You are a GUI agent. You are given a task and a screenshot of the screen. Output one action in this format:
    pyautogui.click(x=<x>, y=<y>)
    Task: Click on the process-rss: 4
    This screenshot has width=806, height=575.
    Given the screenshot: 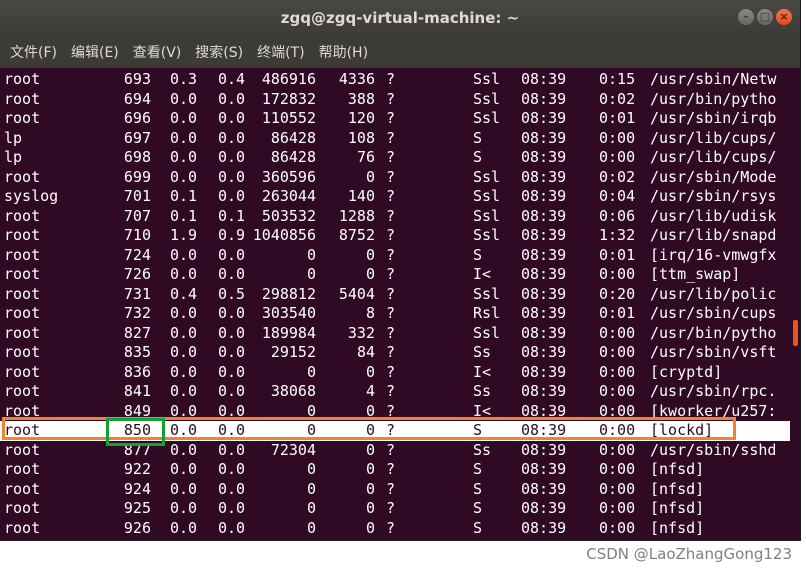 What is the action you would take?
    pyautogui.click(x=370, y=391)
    